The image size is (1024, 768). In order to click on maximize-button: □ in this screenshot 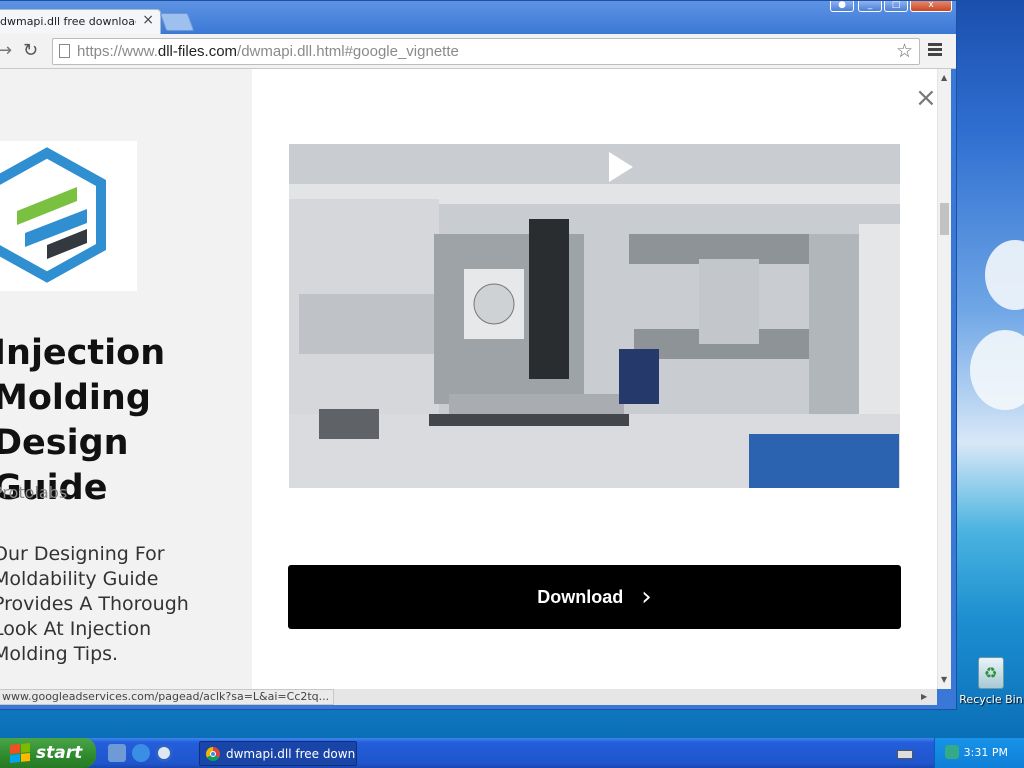, I will do `click(896, 6)`.